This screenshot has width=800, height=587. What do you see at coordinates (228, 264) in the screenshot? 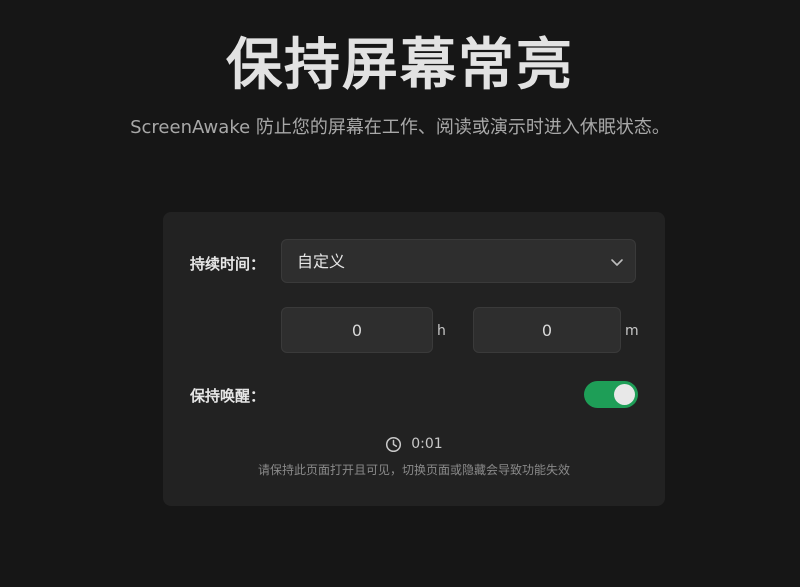
I see `duration-label: 持续时间：` at bounding box center [228, 264].